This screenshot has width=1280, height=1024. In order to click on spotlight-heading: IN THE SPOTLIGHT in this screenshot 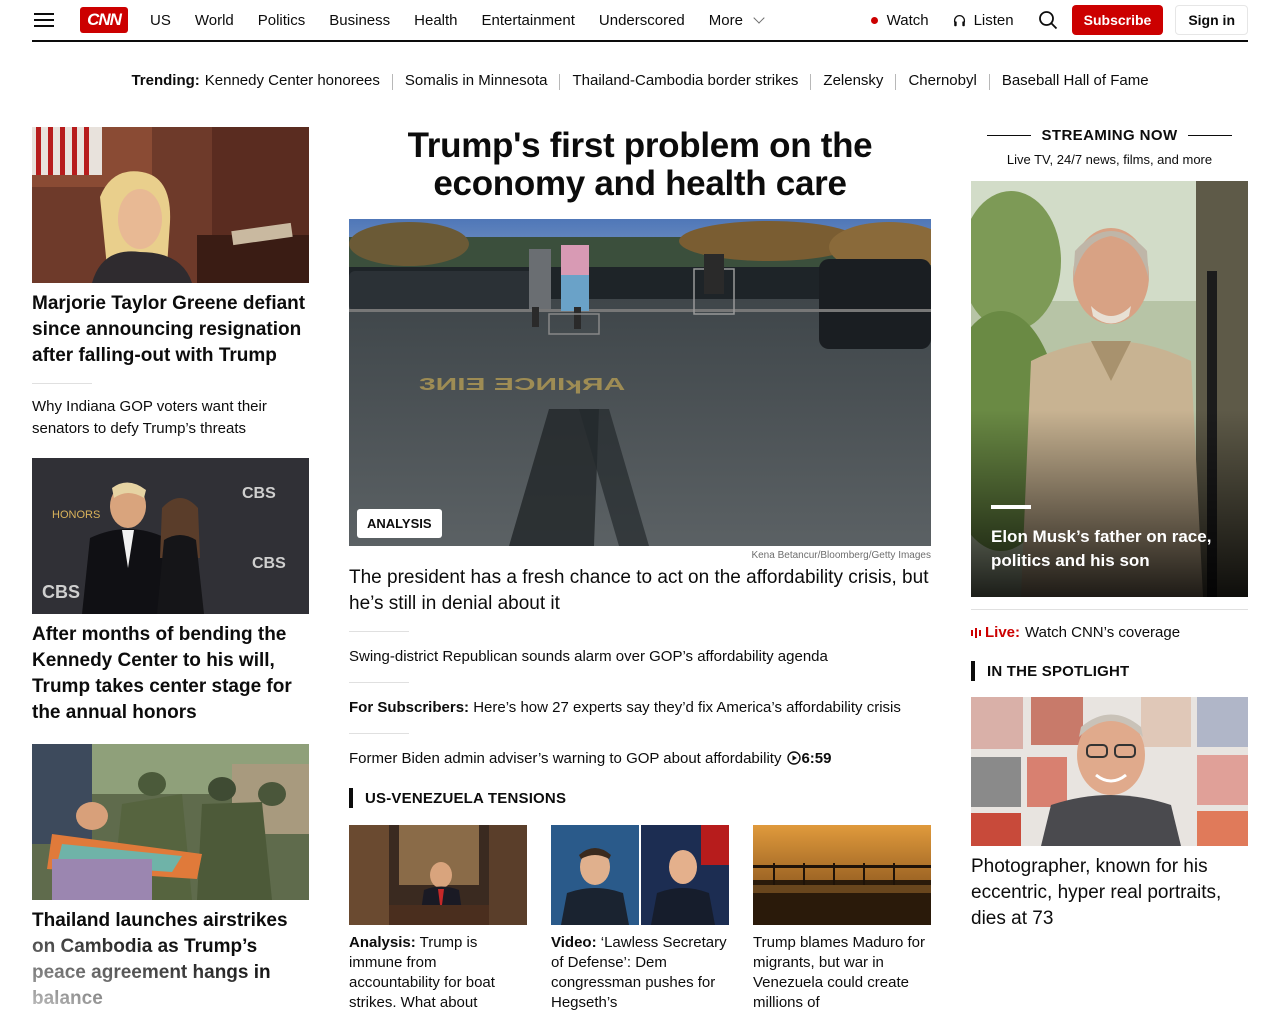, I will do `click(1109, 671)`.